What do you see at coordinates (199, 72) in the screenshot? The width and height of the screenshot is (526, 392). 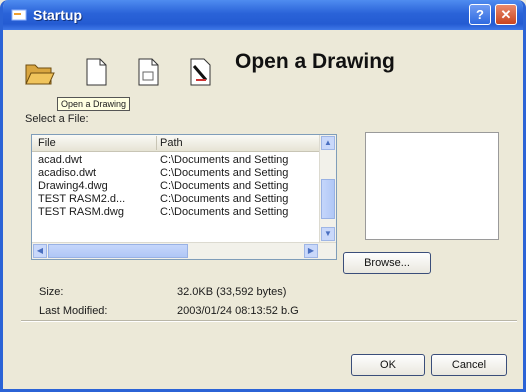 I see `use-wizard-icon` at bounding box center [199, 72].